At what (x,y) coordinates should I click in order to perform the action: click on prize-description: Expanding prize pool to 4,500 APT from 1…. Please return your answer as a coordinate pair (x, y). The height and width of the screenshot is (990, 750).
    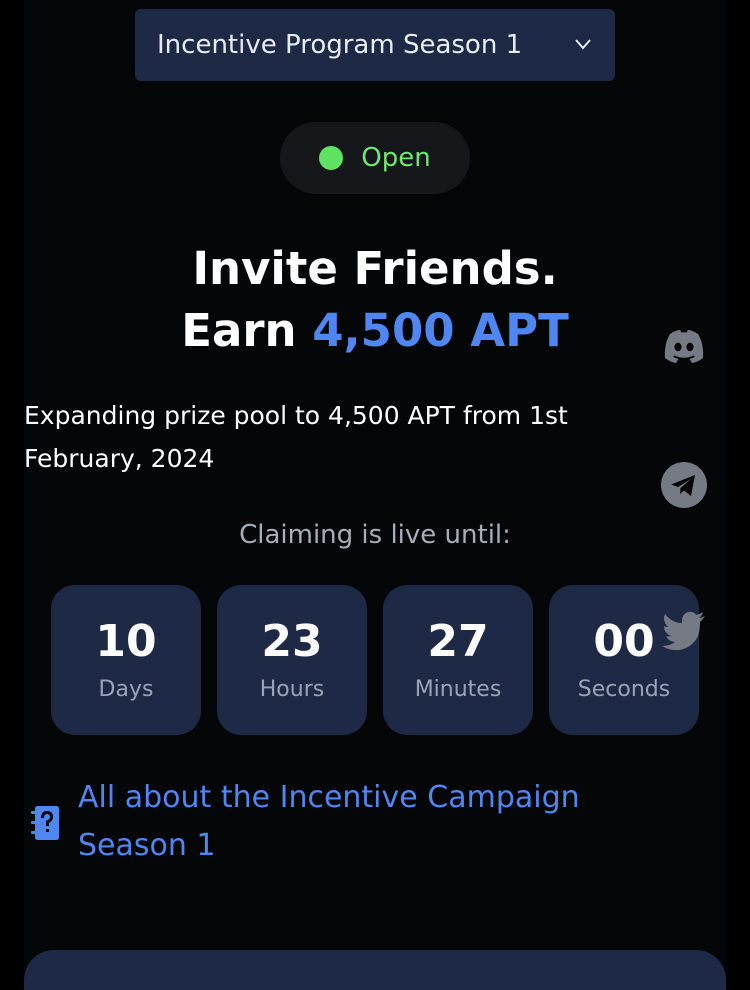
    Looking at the image, I should click on (296, 437).